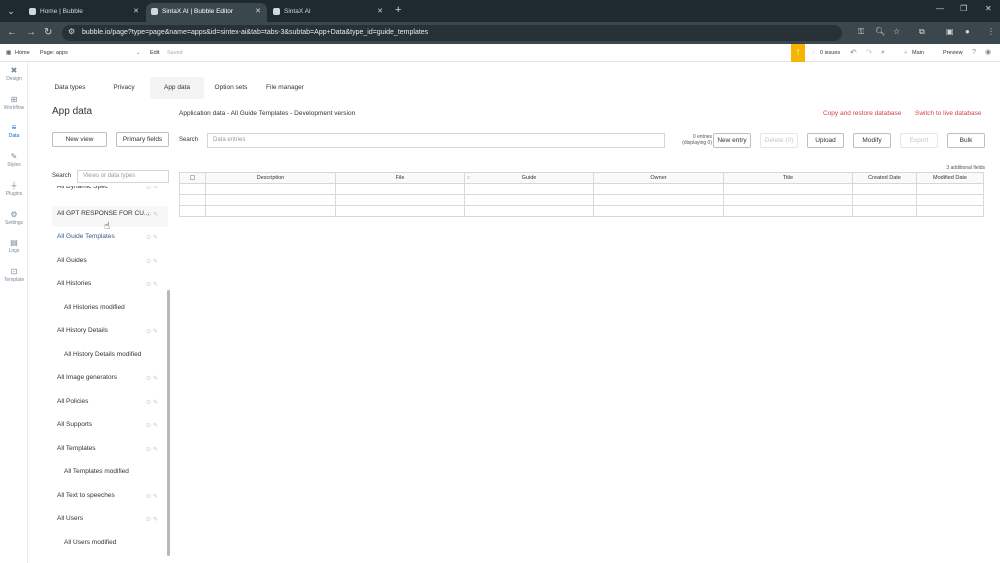 The height and width of the screenshot is (563, 1000). Describe the element at coordinates (967, 31) in the screenshot. I see `profile-icon: ●` at that location.